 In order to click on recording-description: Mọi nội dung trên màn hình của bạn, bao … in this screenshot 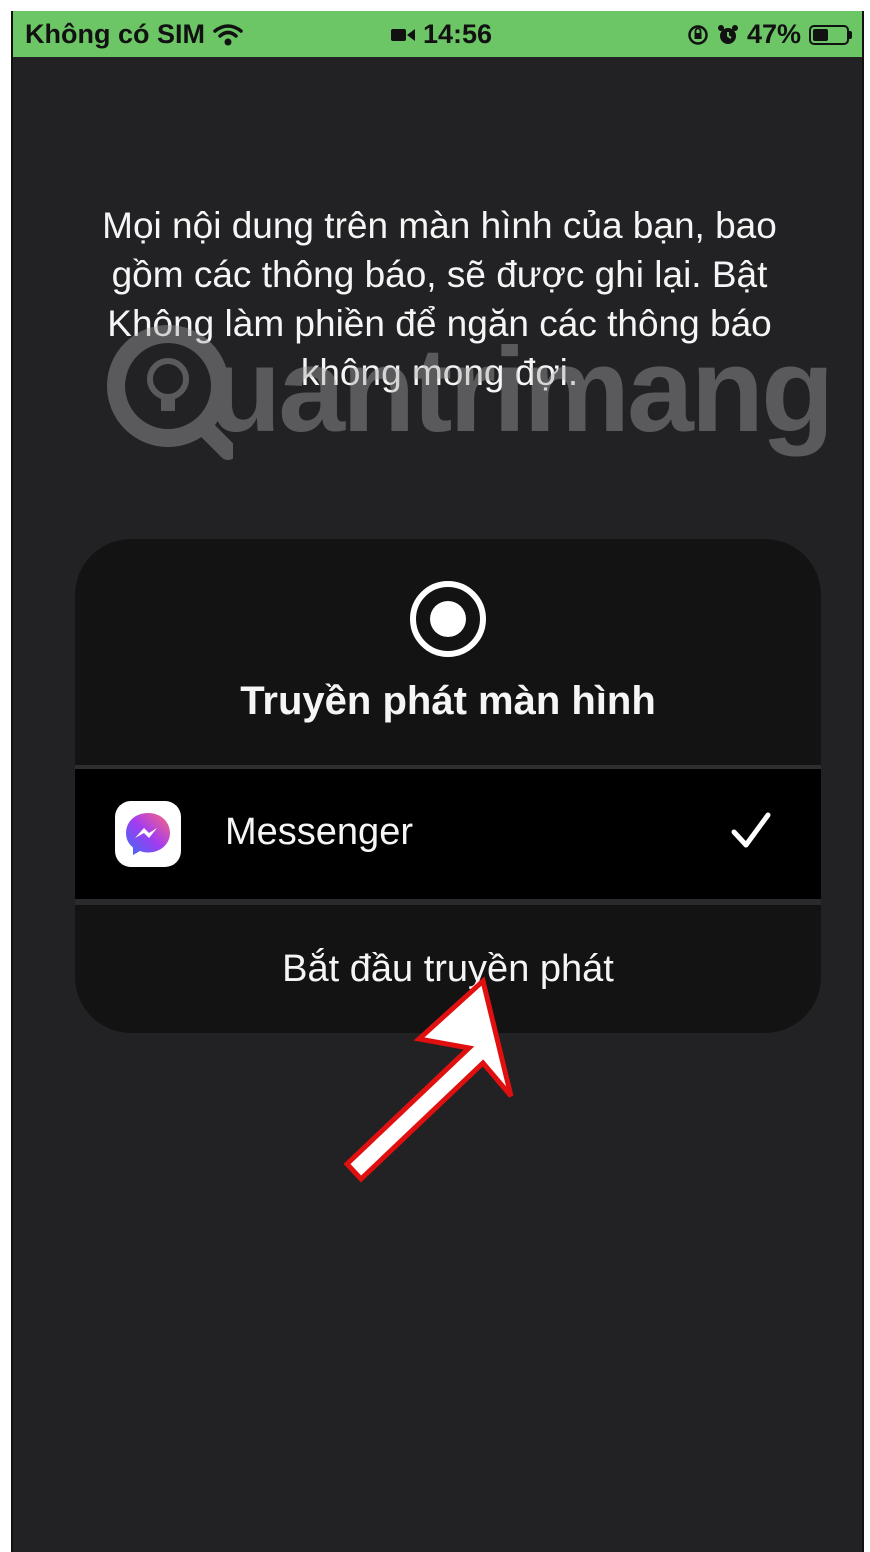, I will do `click(439, 299)`.